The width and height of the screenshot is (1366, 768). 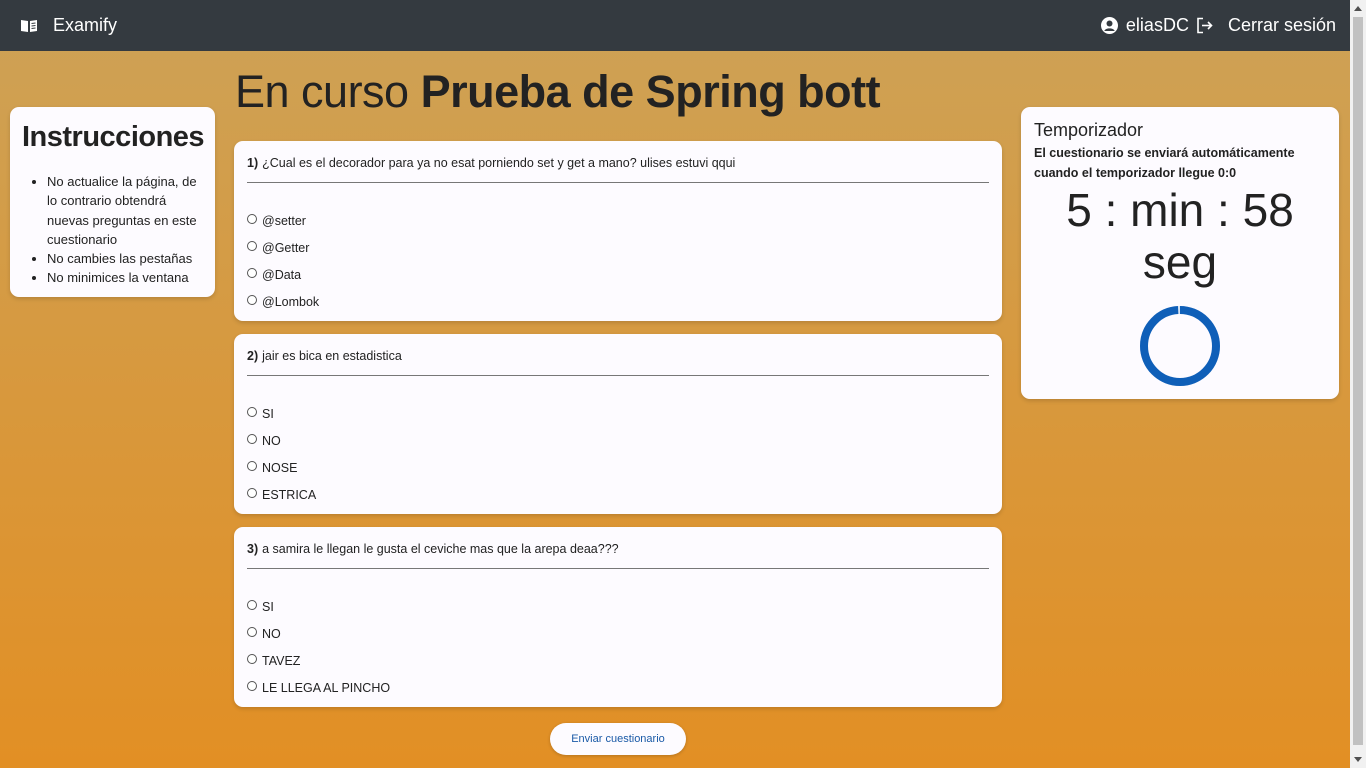 What do you see at coordinates (291, 301) in the screenshot?
I see `option-label: @Lombok` at bounding box center [291, 301].